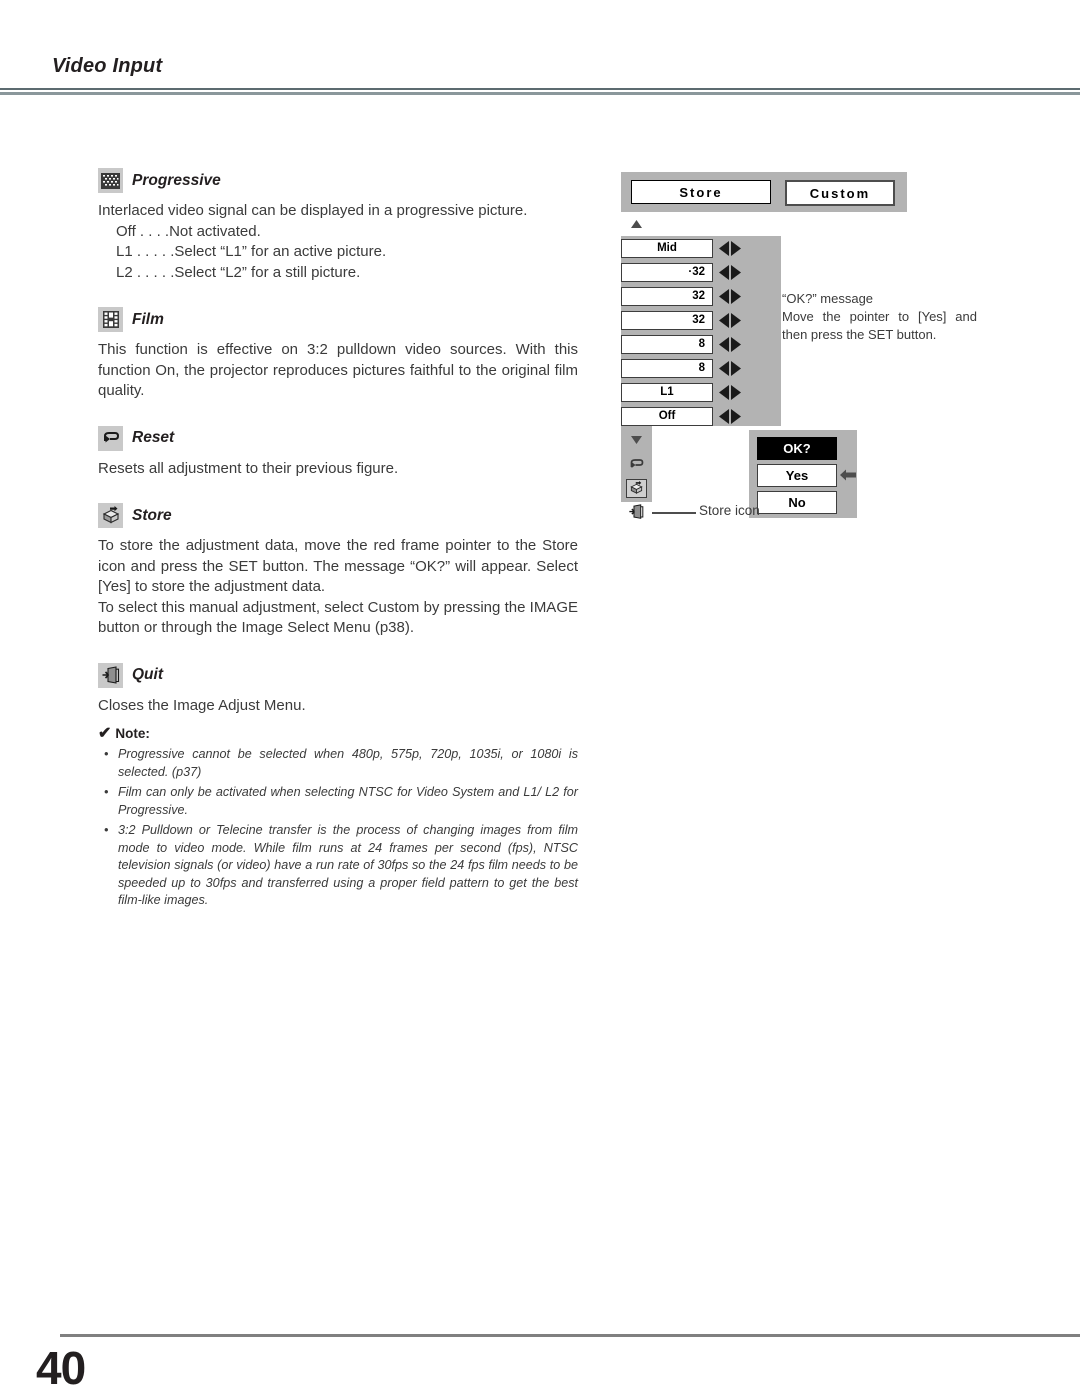 This screenshot has height=1397, width=1080. I want to click on store-icon-callout-label: Store icon, so click(729, 510).